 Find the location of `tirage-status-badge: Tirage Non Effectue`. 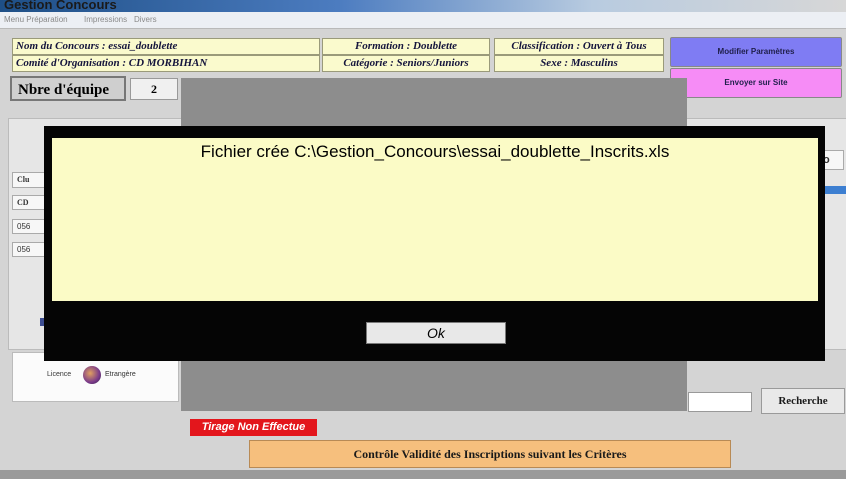

tirage-status-badge: Tirage Non Effectue is located at coordinates (253, 427).